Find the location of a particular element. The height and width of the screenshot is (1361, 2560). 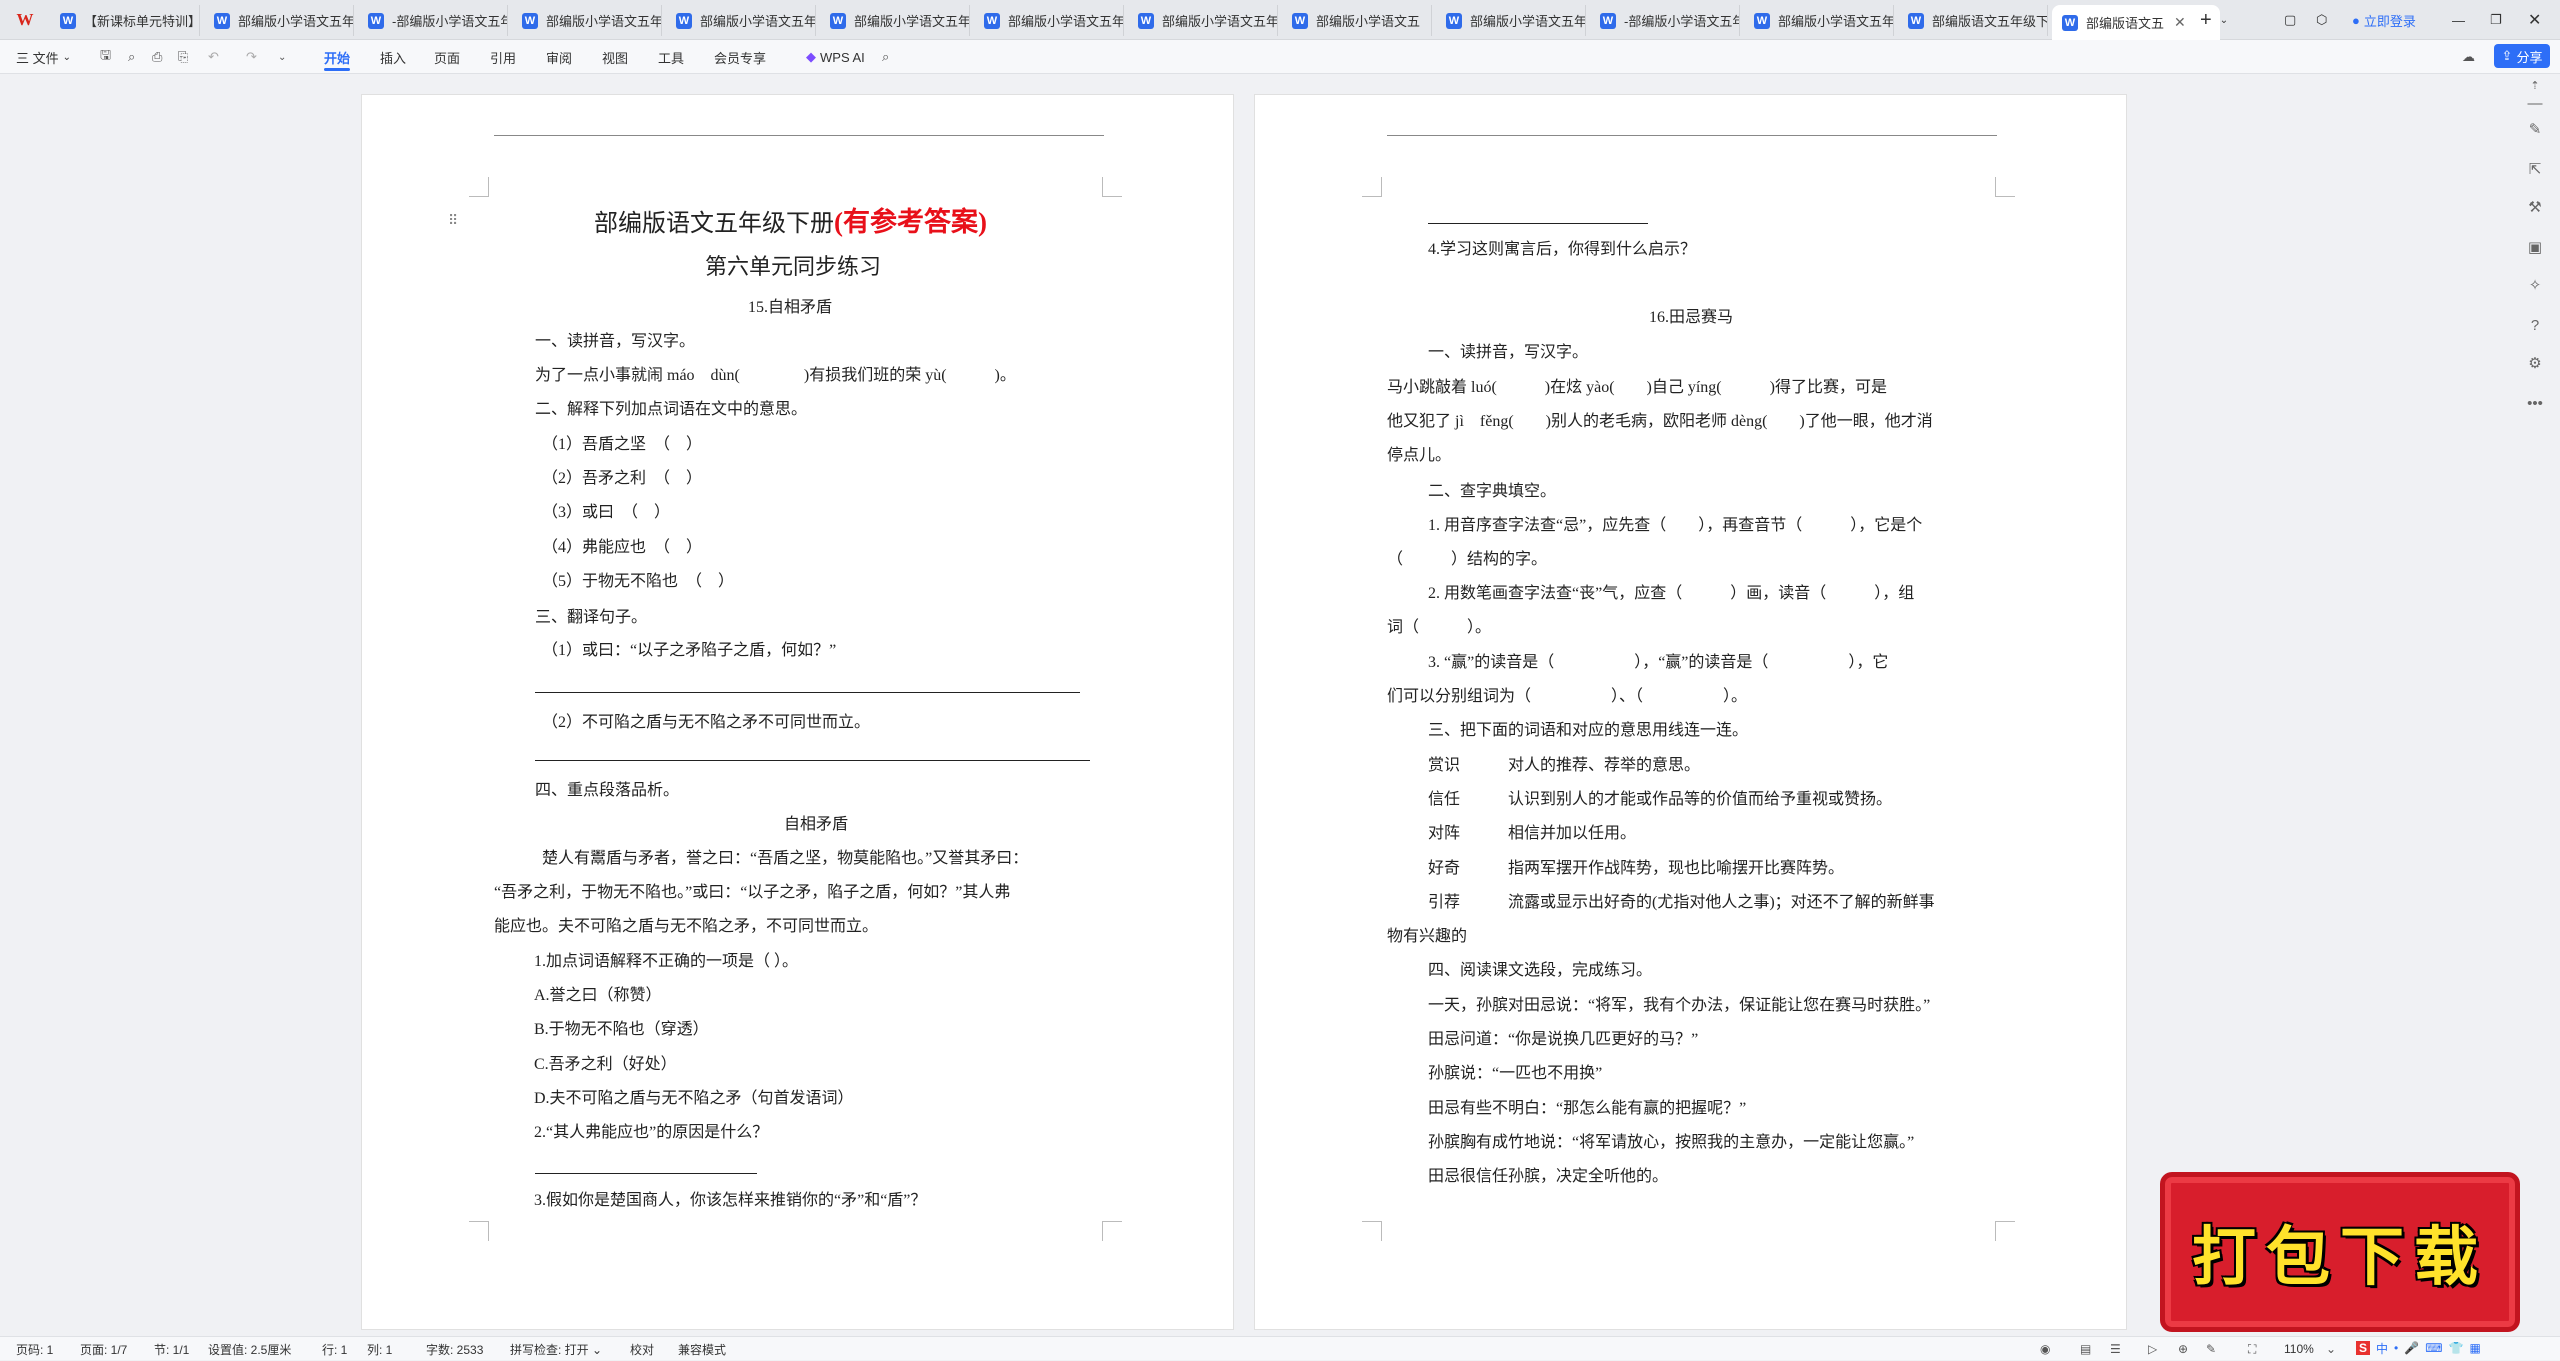

eye-icon: ◉ is located at coordinates (2045, 1349).